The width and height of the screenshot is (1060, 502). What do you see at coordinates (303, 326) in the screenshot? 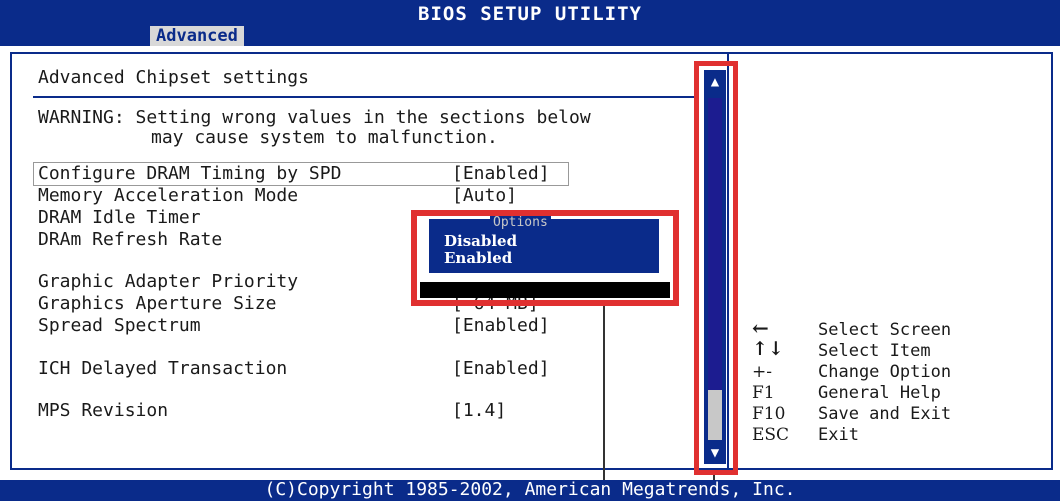
I see `setting-row-spread-spectrum: Spread Spectrum [Enabled]` at bounding box center [303, 326].